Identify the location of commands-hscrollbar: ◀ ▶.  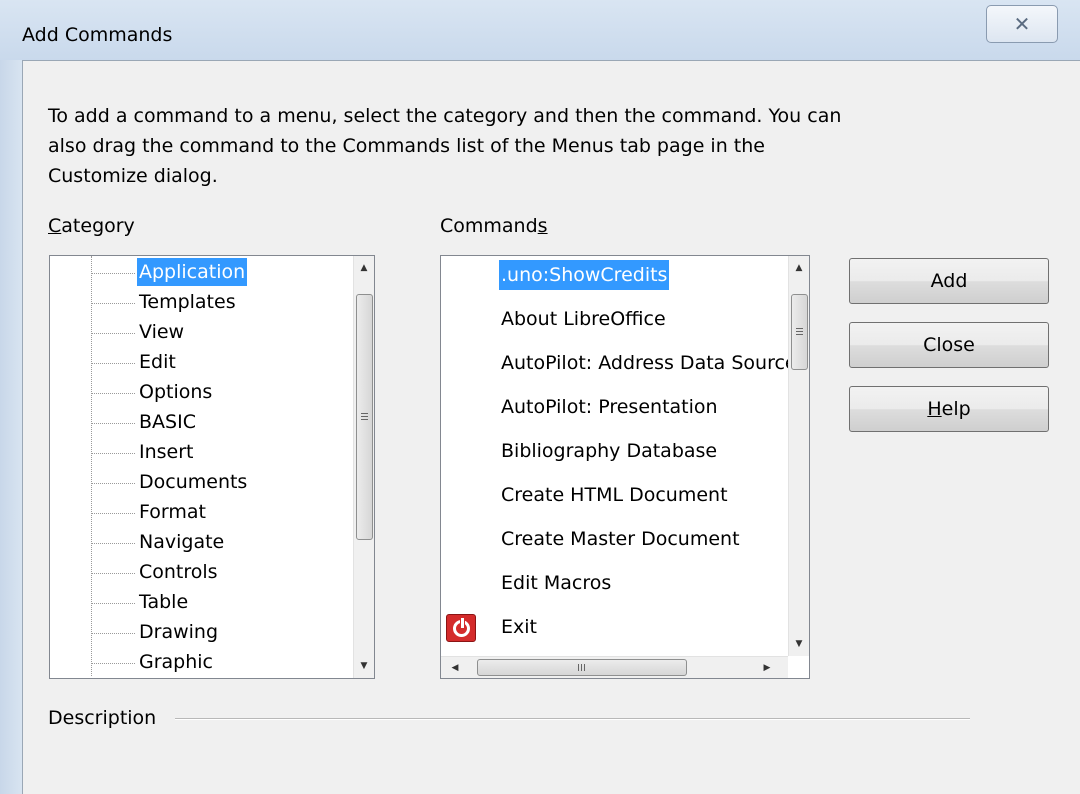
(614, 667).